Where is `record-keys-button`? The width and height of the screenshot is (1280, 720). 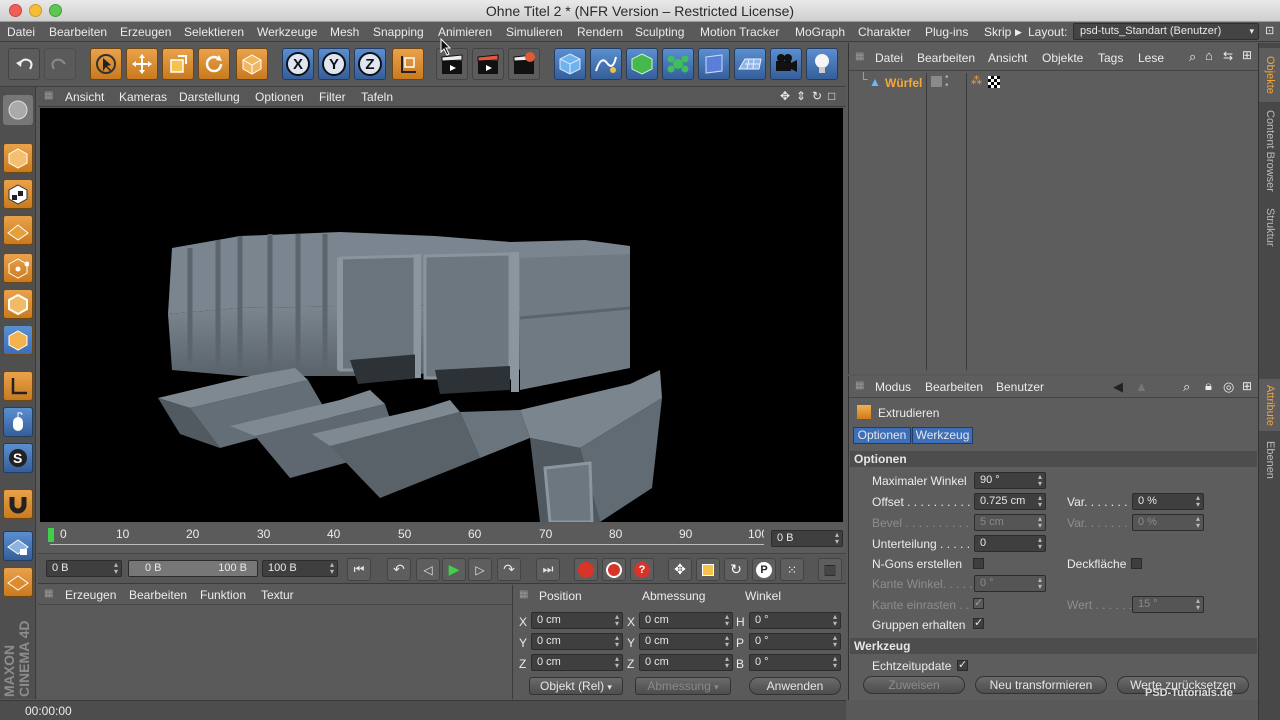 record-keys-button is located at coordinates (586, 569).